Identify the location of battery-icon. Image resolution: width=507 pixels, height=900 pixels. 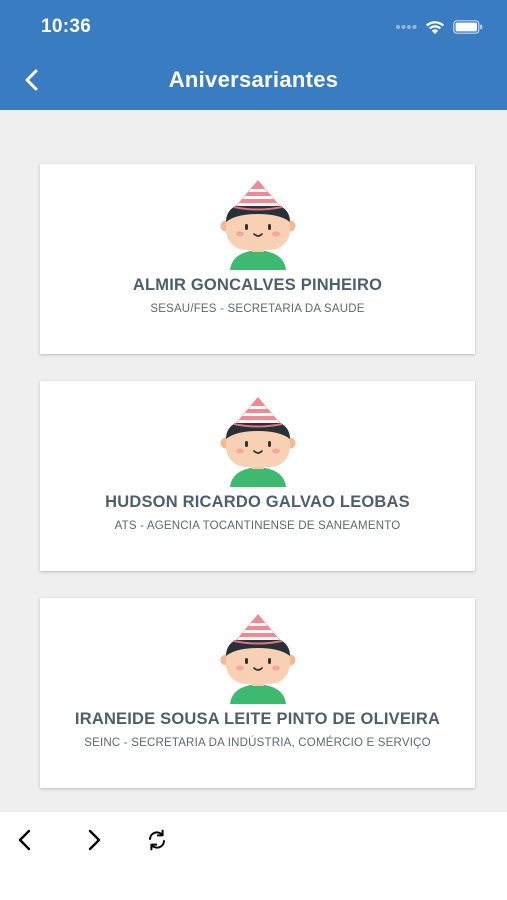
(468, 27).